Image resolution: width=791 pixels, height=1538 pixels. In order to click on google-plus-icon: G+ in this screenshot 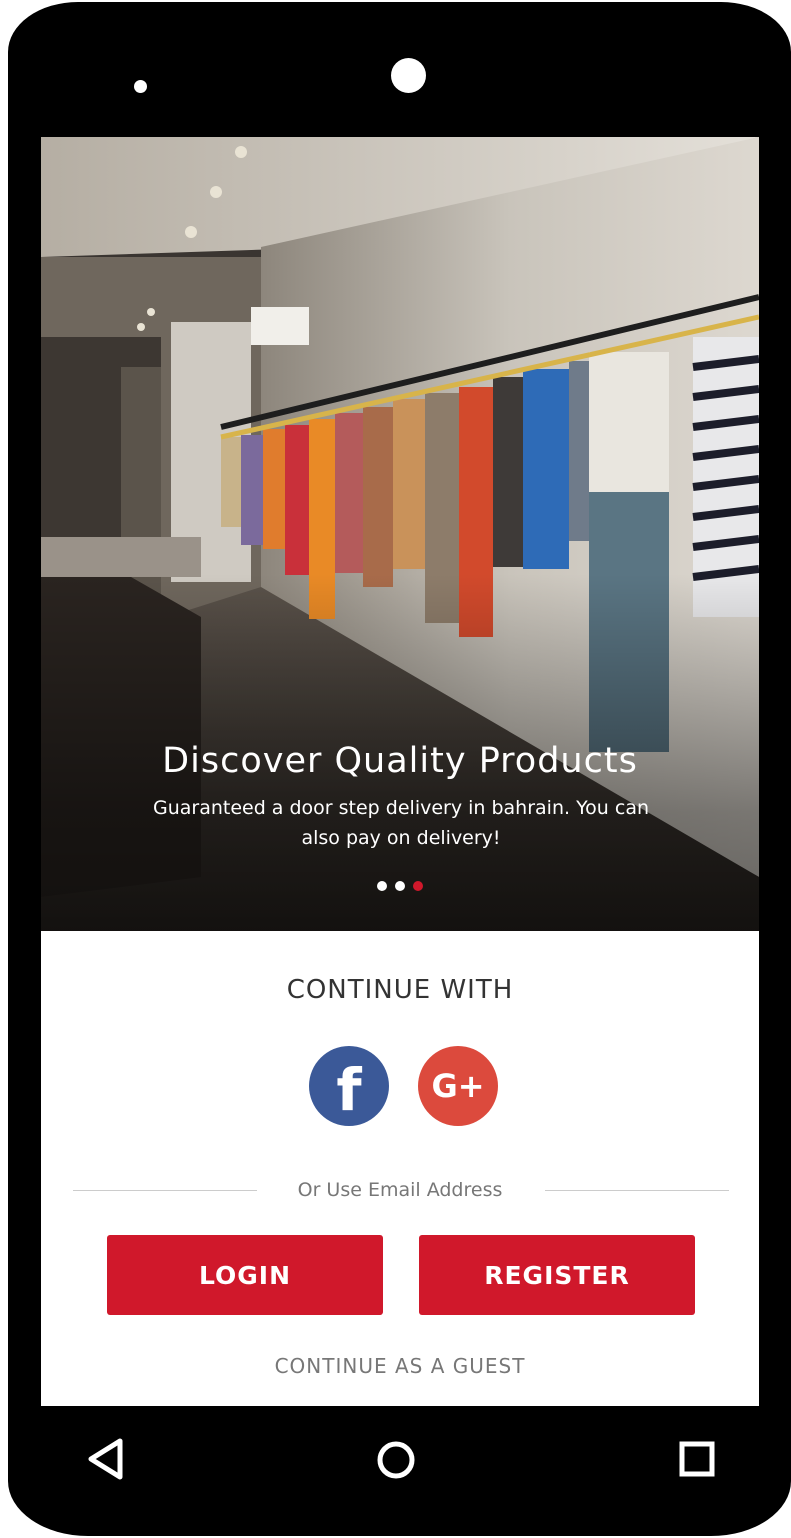, I will do `click(458, 1086)`.